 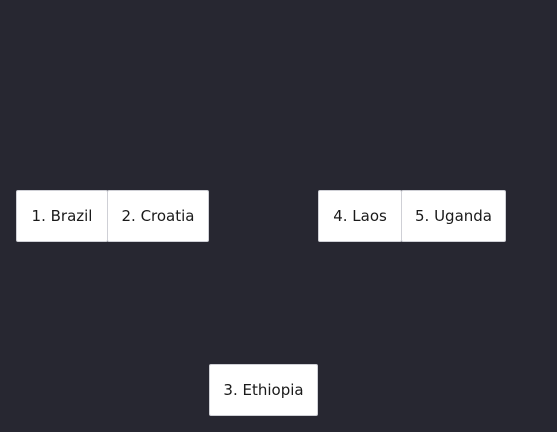 I want to click on tile-croatia: 2. Croatia, so click(x=158, y=216).